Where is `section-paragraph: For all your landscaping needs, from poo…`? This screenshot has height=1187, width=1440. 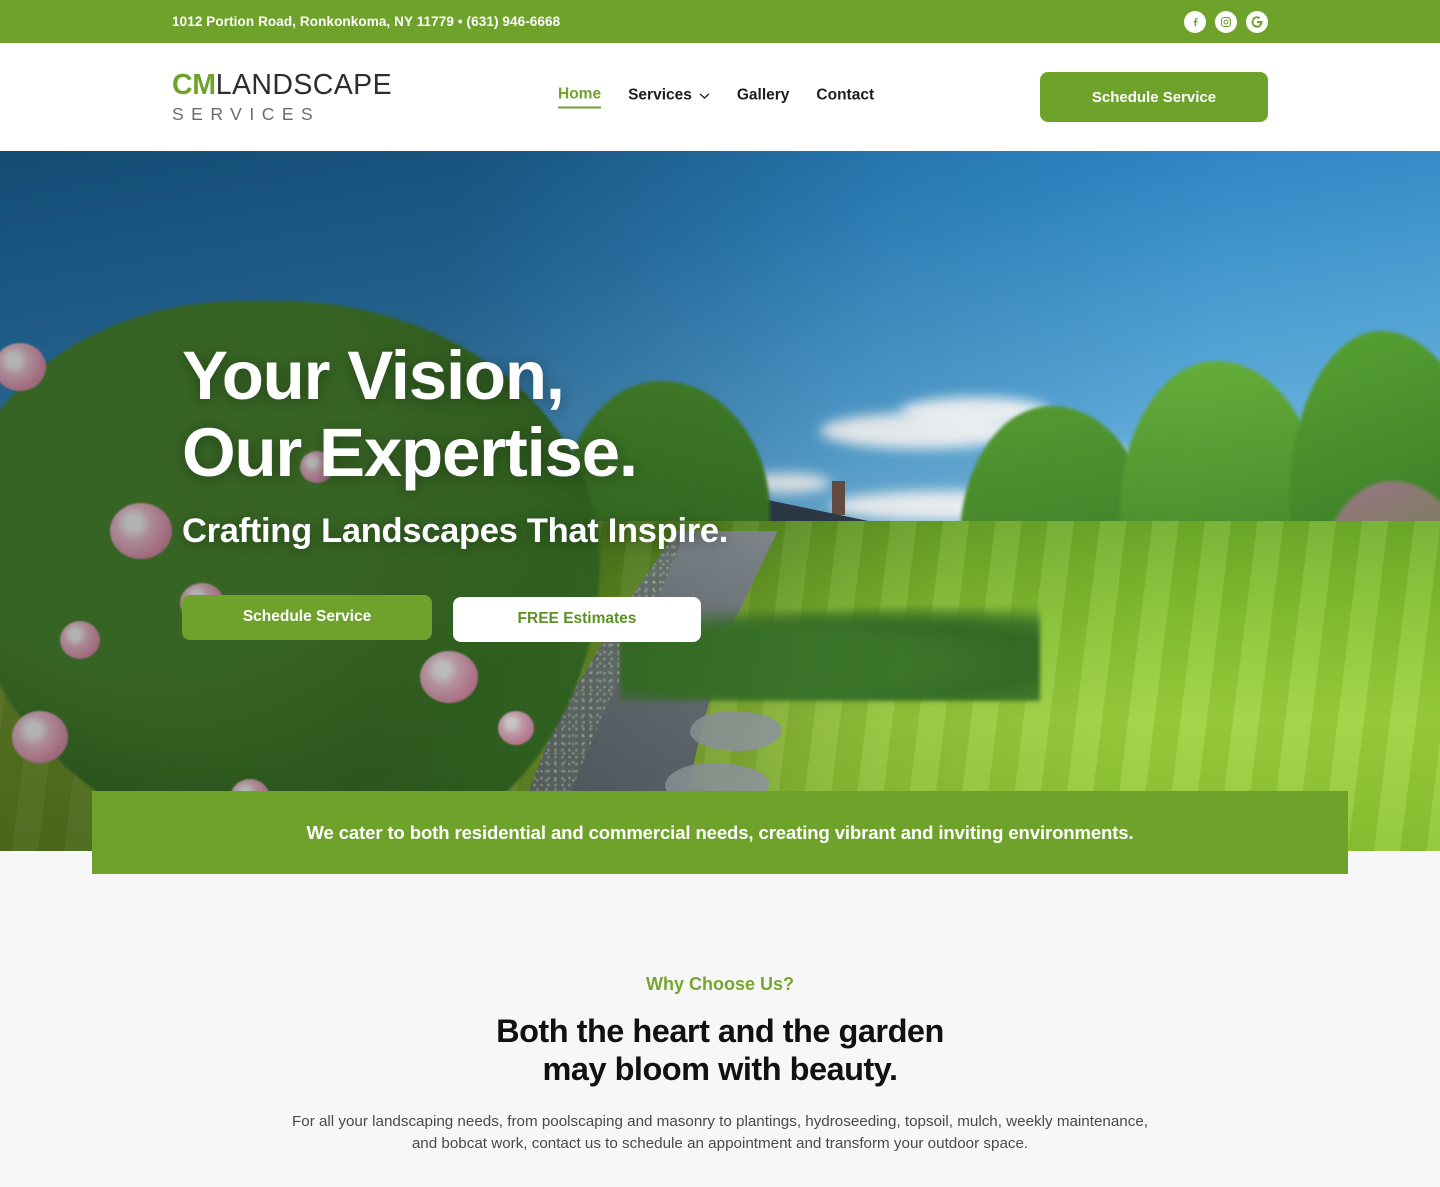 section-paragraph: For all your landscaping needs, from poo… is located at coordinates (720, 1134).